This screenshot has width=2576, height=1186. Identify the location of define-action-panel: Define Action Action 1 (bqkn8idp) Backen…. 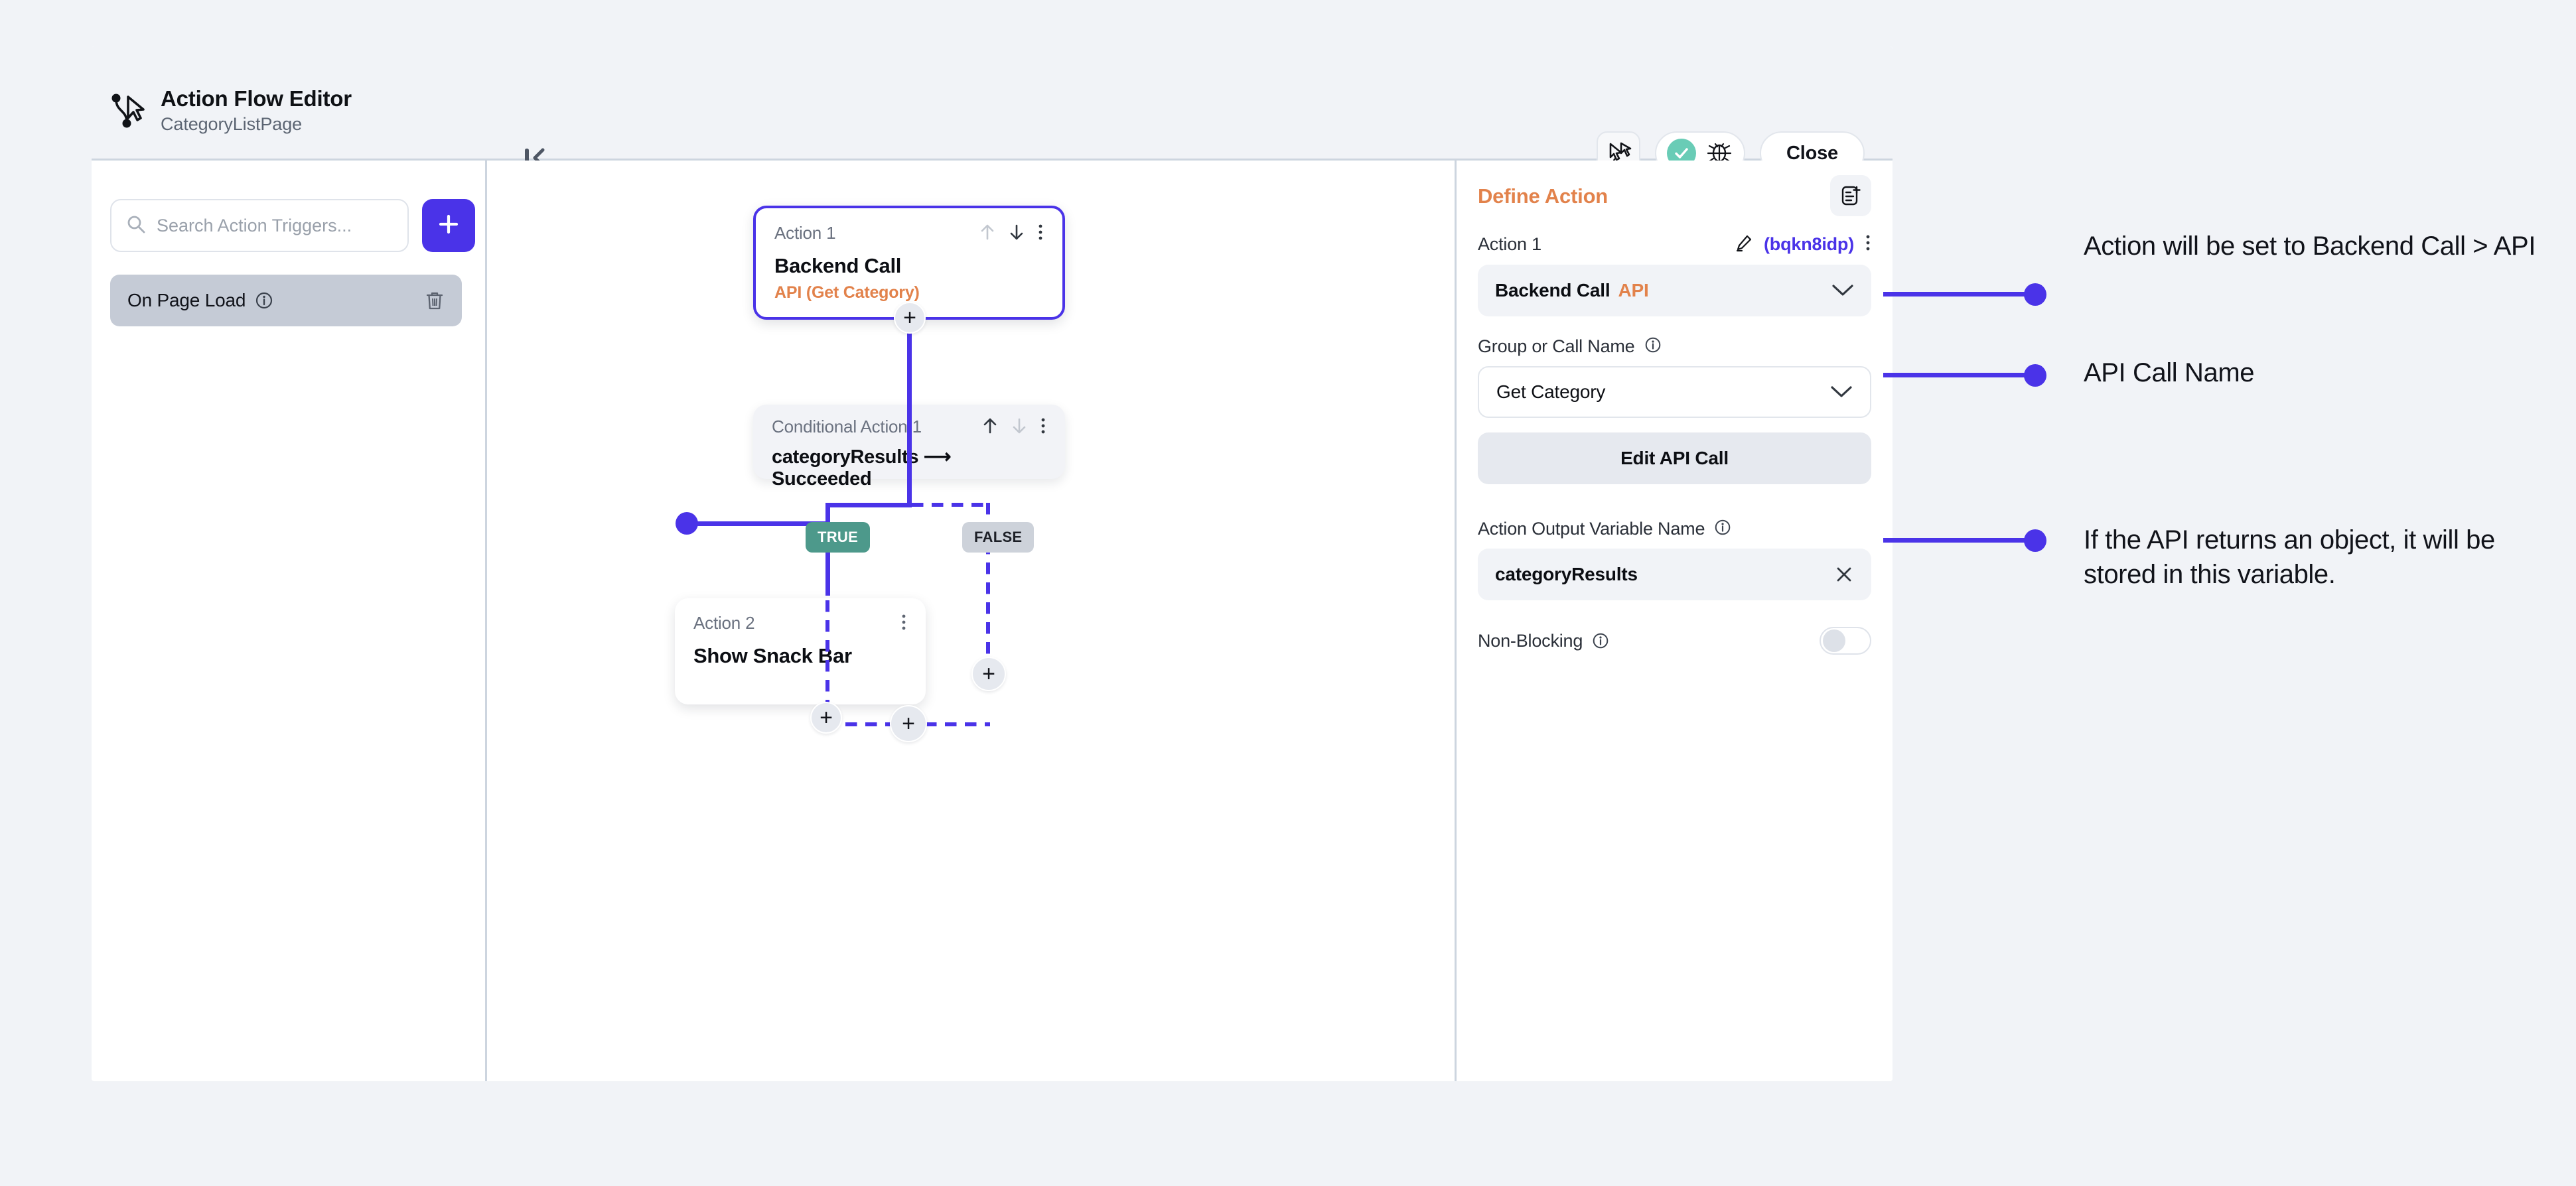
(1674, 621).